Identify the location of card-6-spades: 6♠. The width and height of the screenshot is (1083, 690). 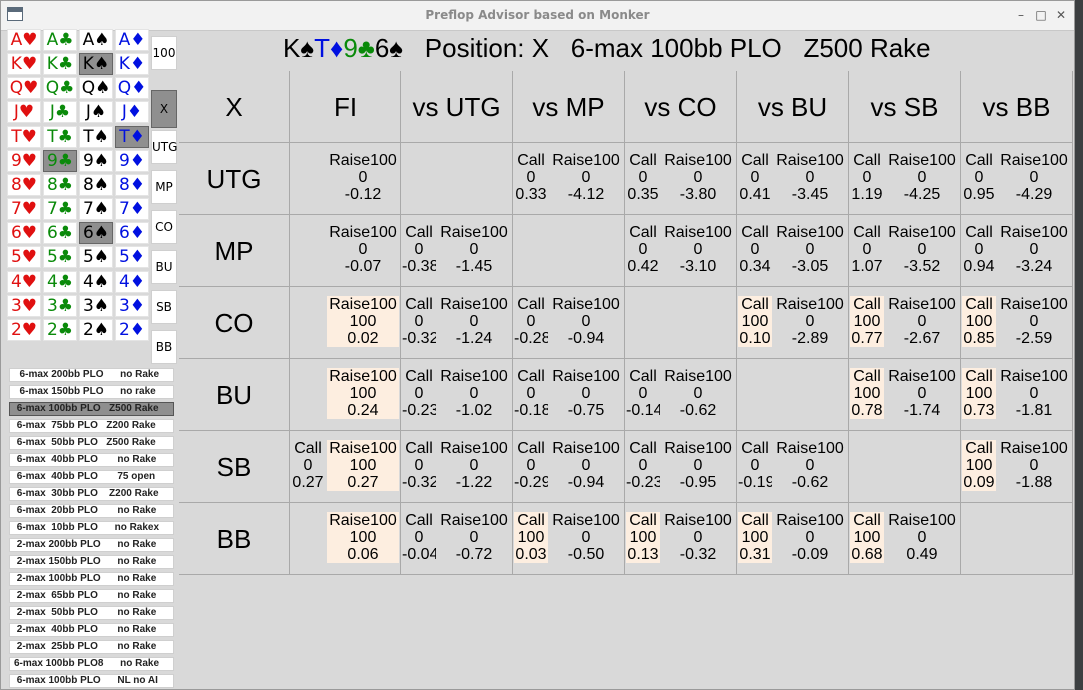
(96, 233).